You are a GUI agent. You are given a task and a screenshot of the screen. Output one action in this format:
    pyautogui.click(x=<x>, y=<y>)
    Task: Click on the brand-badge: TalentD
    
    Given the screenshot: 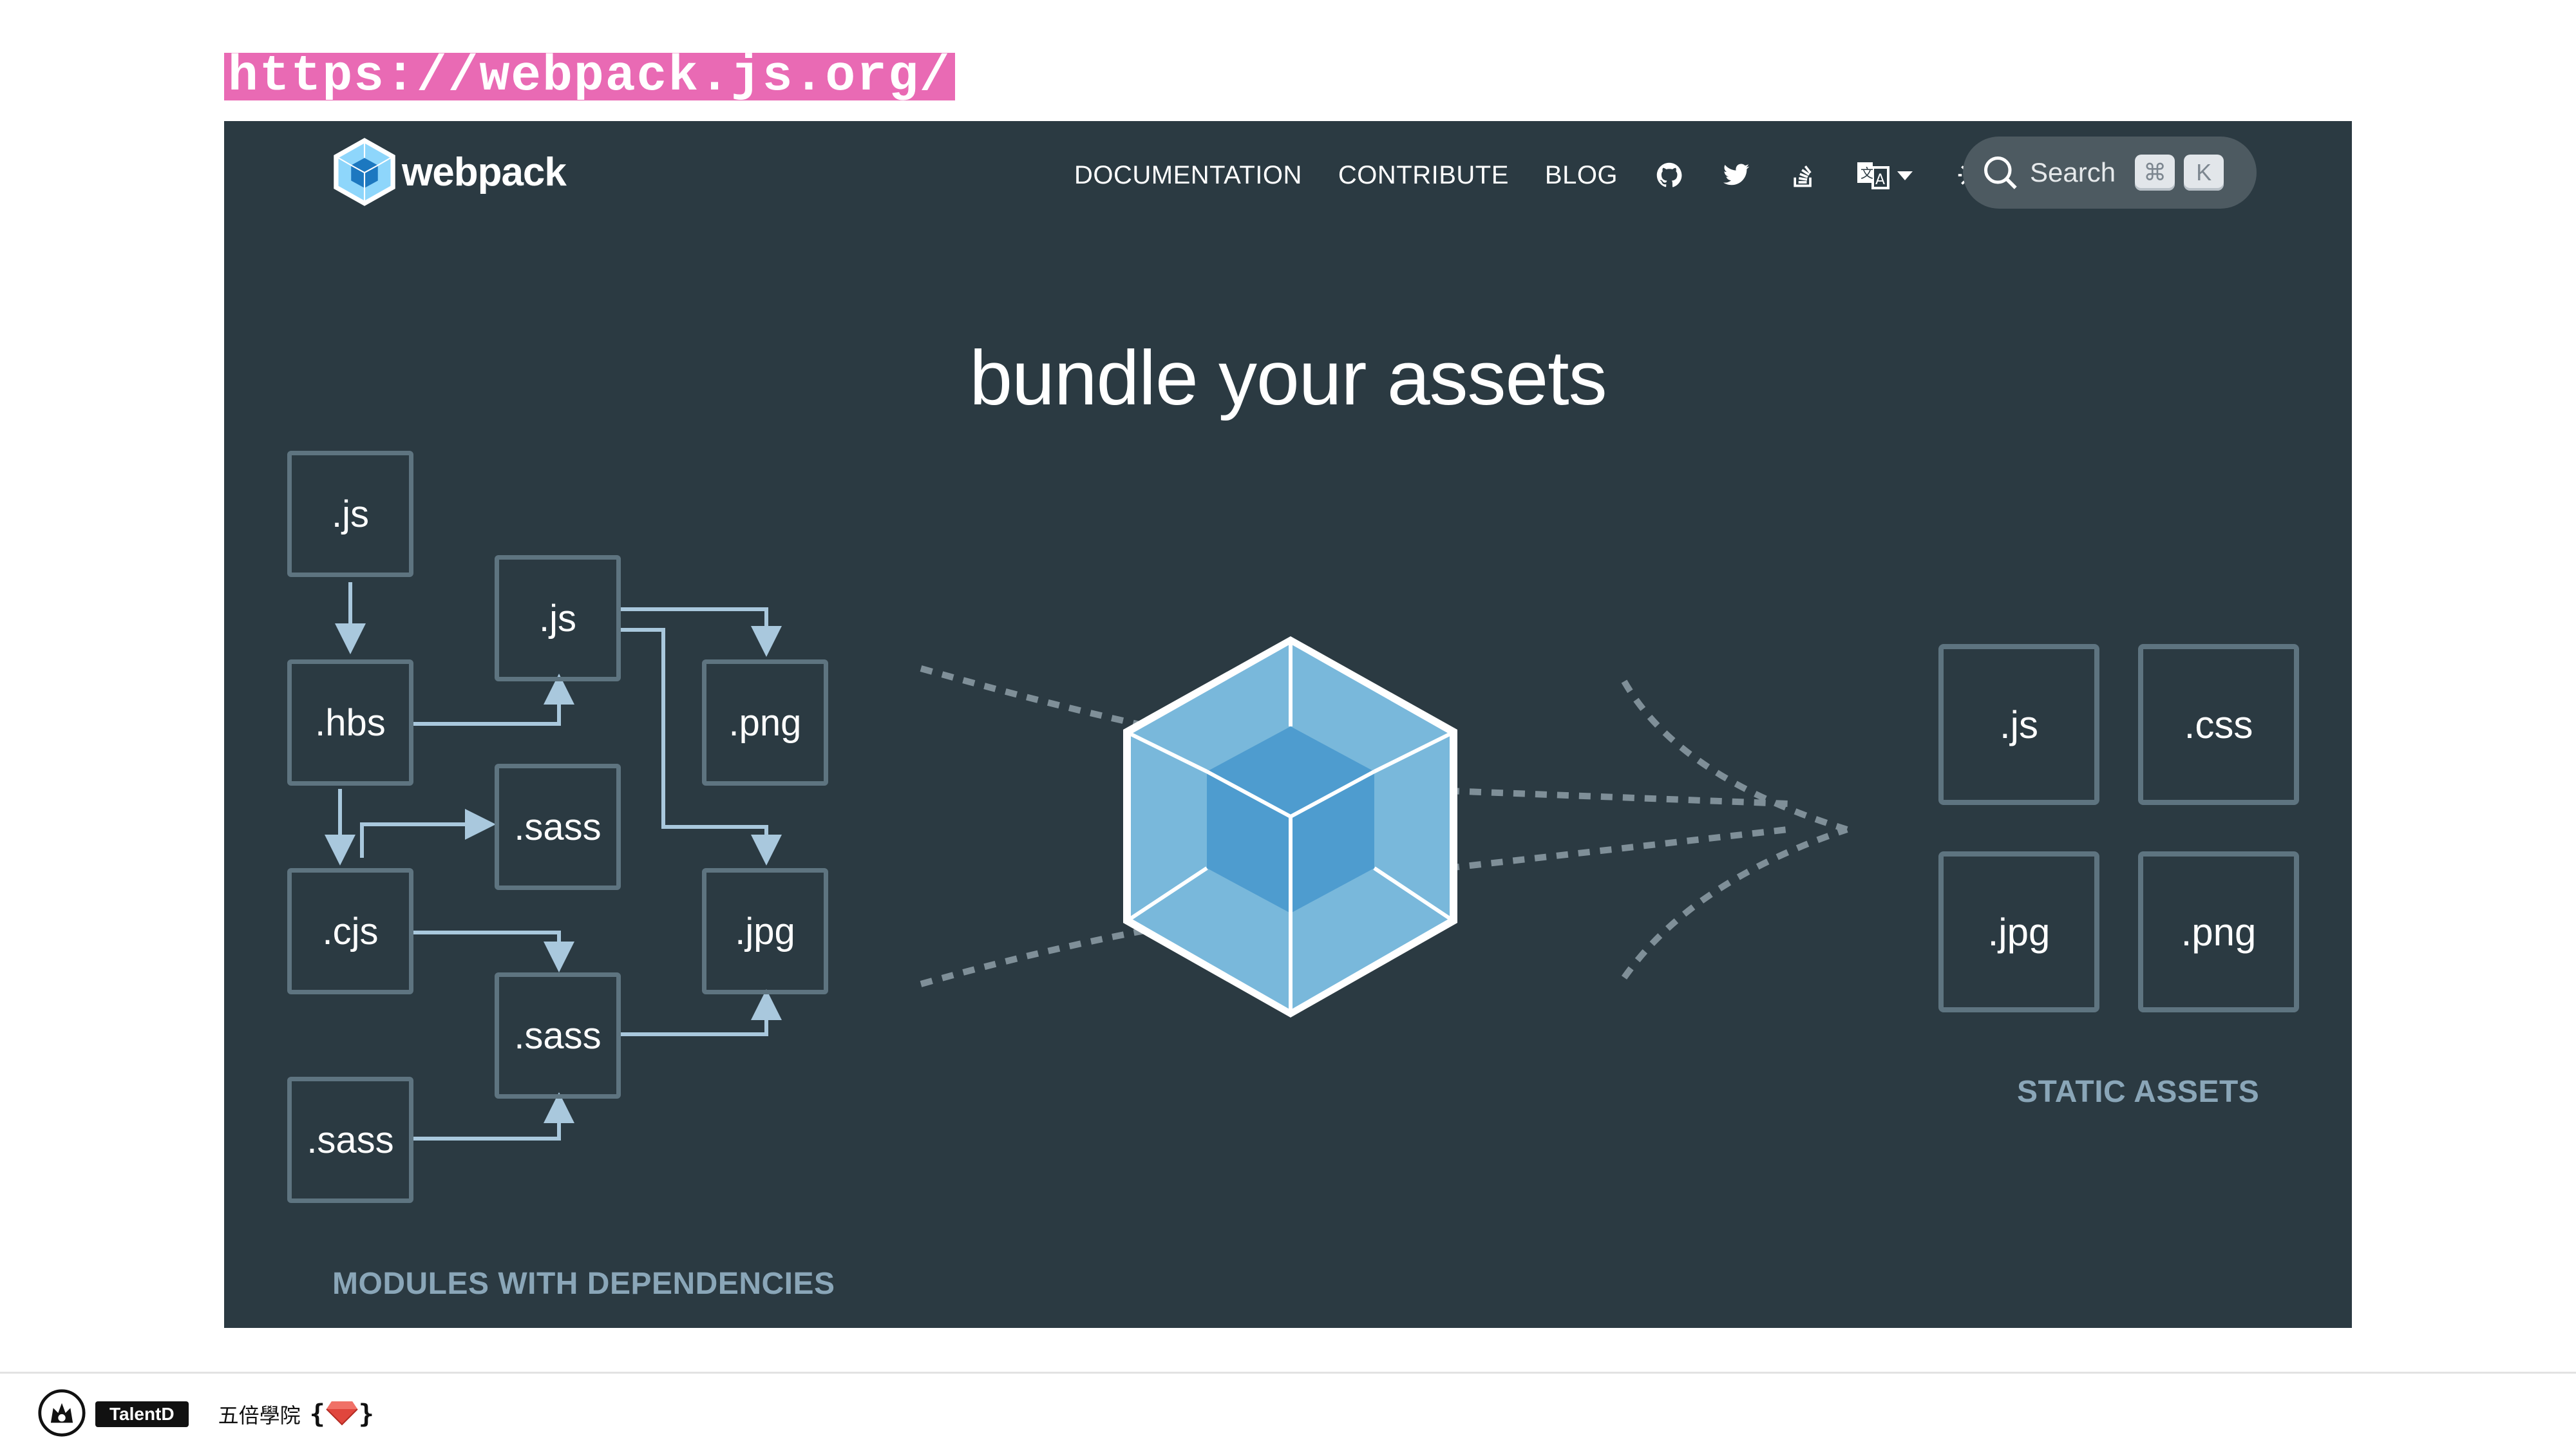 What is the action you would take?
    pyautogui.click(x=142, y=1414)
    